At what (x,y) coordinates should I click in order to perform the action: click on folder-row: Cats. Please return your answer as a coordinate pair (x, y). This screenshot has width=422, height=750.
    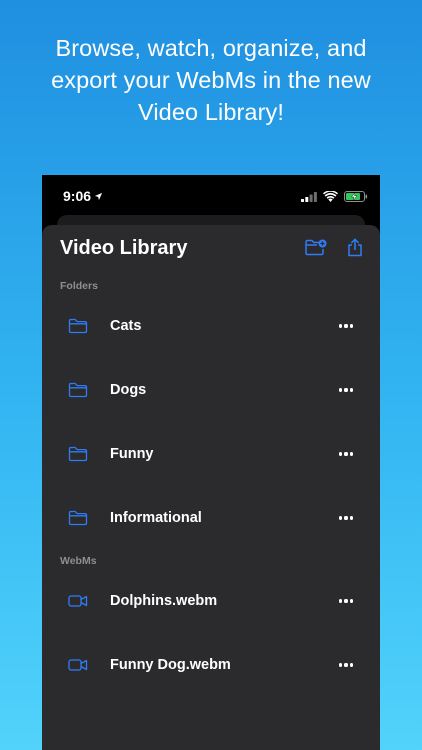
    Looking at the image, I should click on (211, 326).